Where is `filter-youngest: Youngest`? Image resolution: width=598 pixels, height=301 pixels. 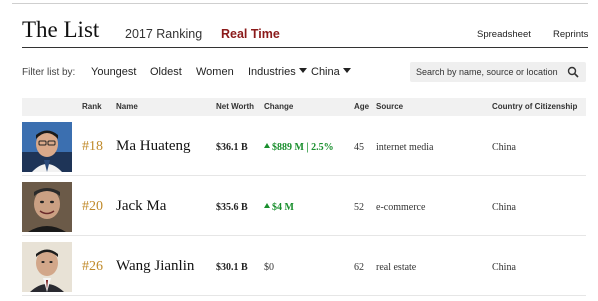 filter-youngest: Youngest is located at coordinates (113, 72).